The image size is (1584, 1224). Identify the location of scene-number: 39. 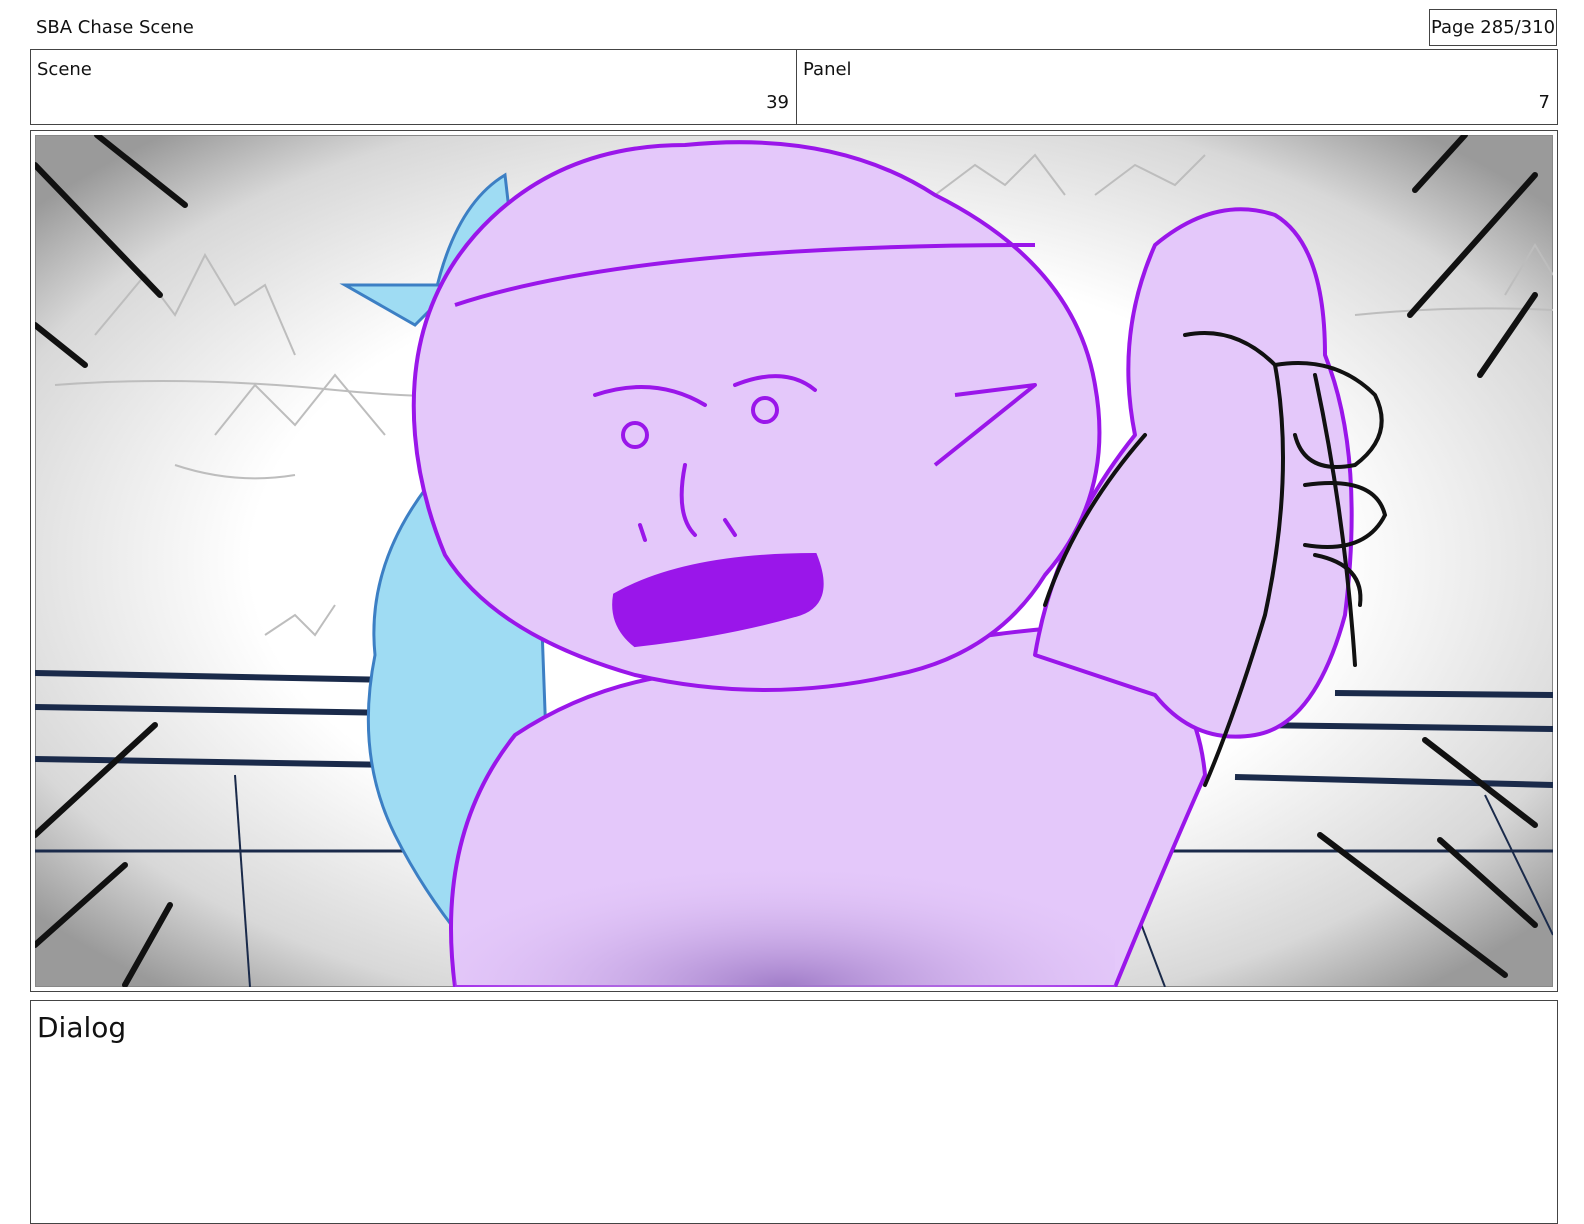
(777, 102).